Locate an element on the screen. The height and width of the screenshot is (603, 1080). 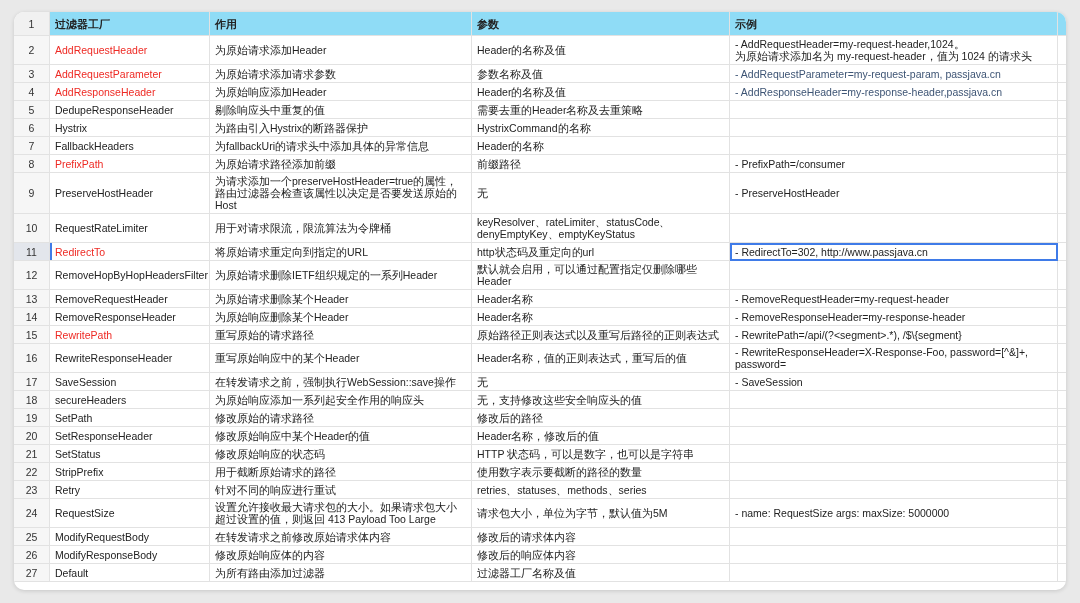
table-cell: 修改原始响应体的内容 is located at coordinates (341, 555).